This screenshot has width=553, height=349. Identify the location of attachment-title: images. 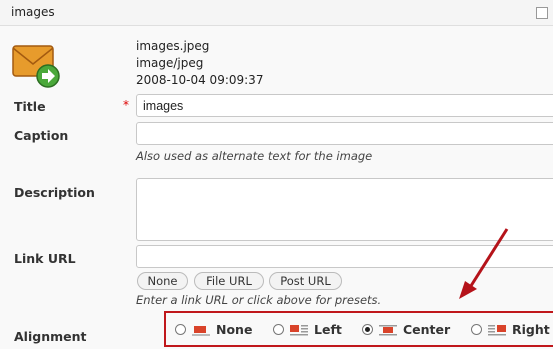
(33, 12).